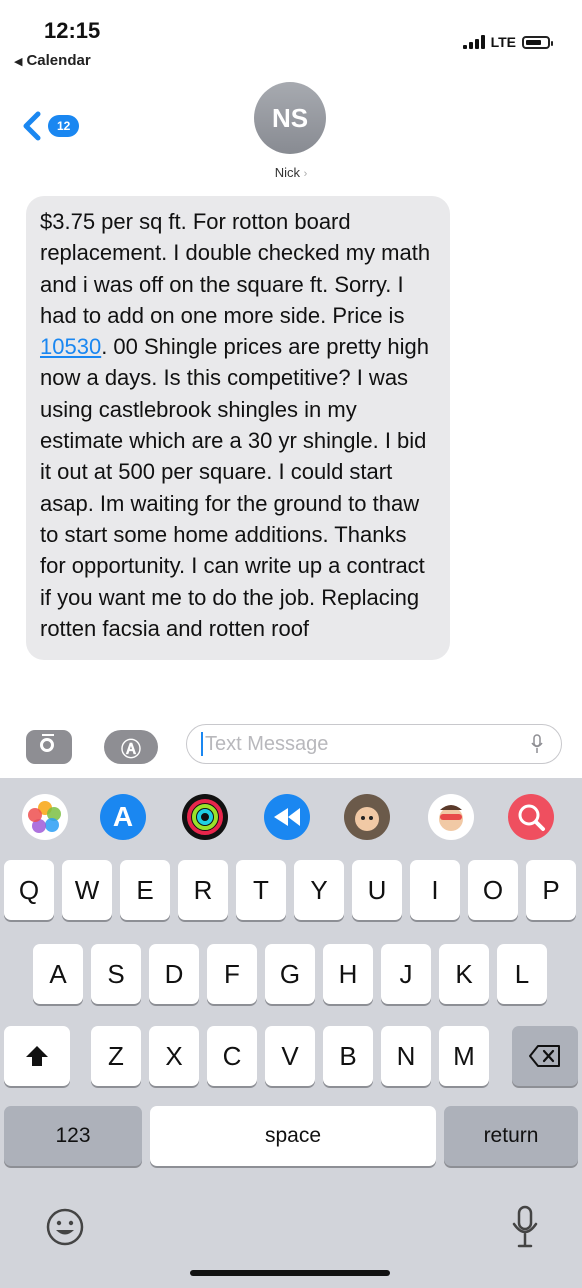 This screenshot has width=582, height=1288. Describe the element at coordinates (290, 974) in the screenshot. I see `key-g: G` at that location.